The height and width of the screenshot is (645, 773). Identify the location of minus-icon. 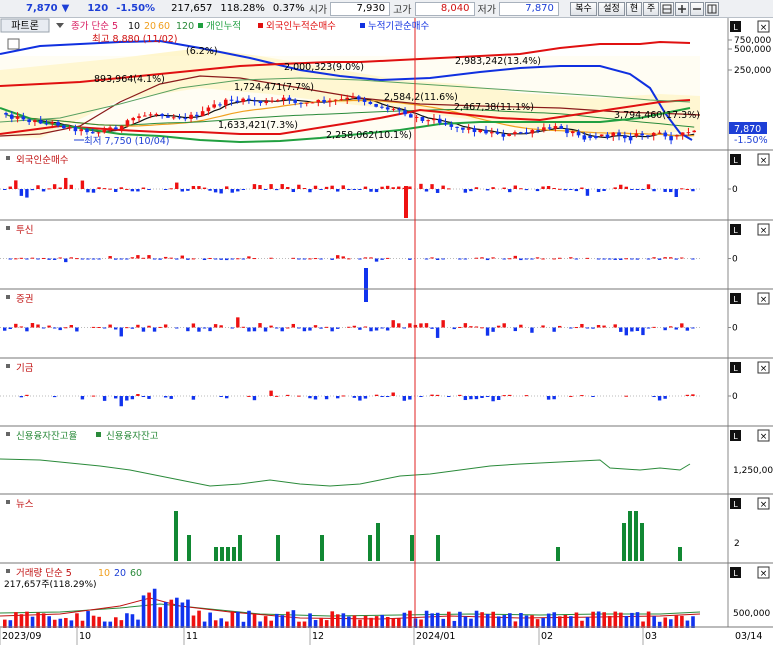
(697, 9).